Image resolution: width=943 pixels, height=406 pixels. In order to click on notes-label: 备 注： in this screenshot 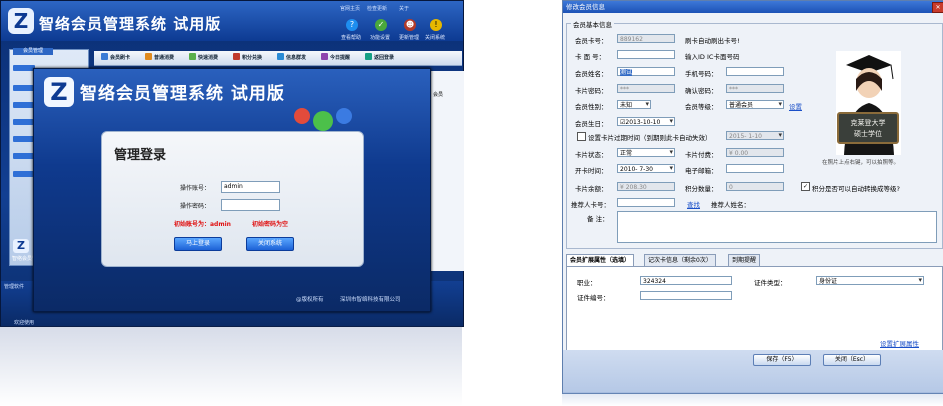, I will do `click(598, 219)`.